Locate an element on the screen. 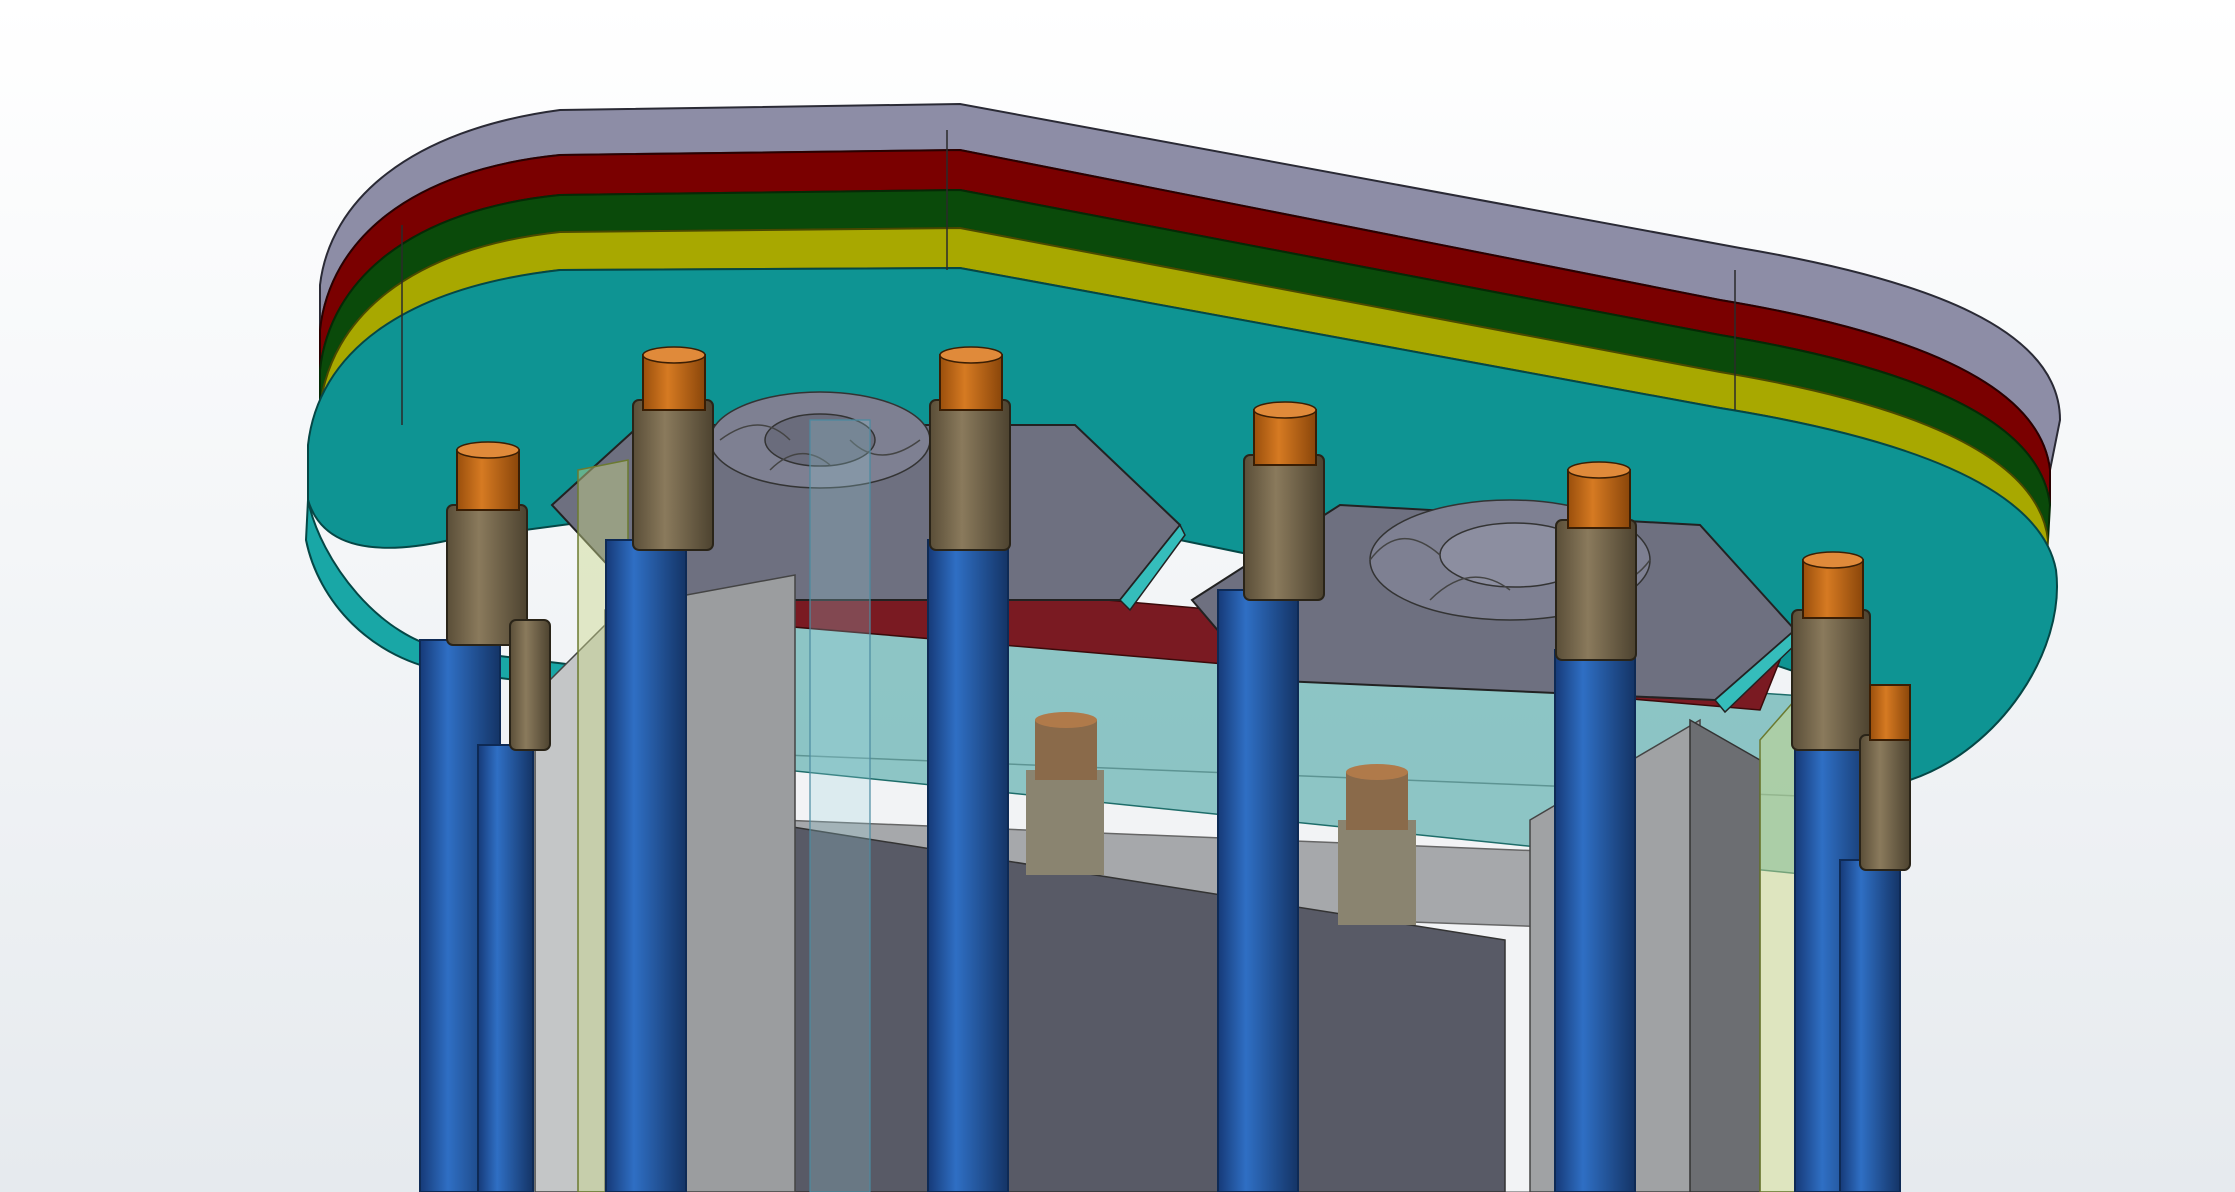 The height and width of the screenshot is (1192, 2235). panel-right-glass is located at coordinates (1777, 945).